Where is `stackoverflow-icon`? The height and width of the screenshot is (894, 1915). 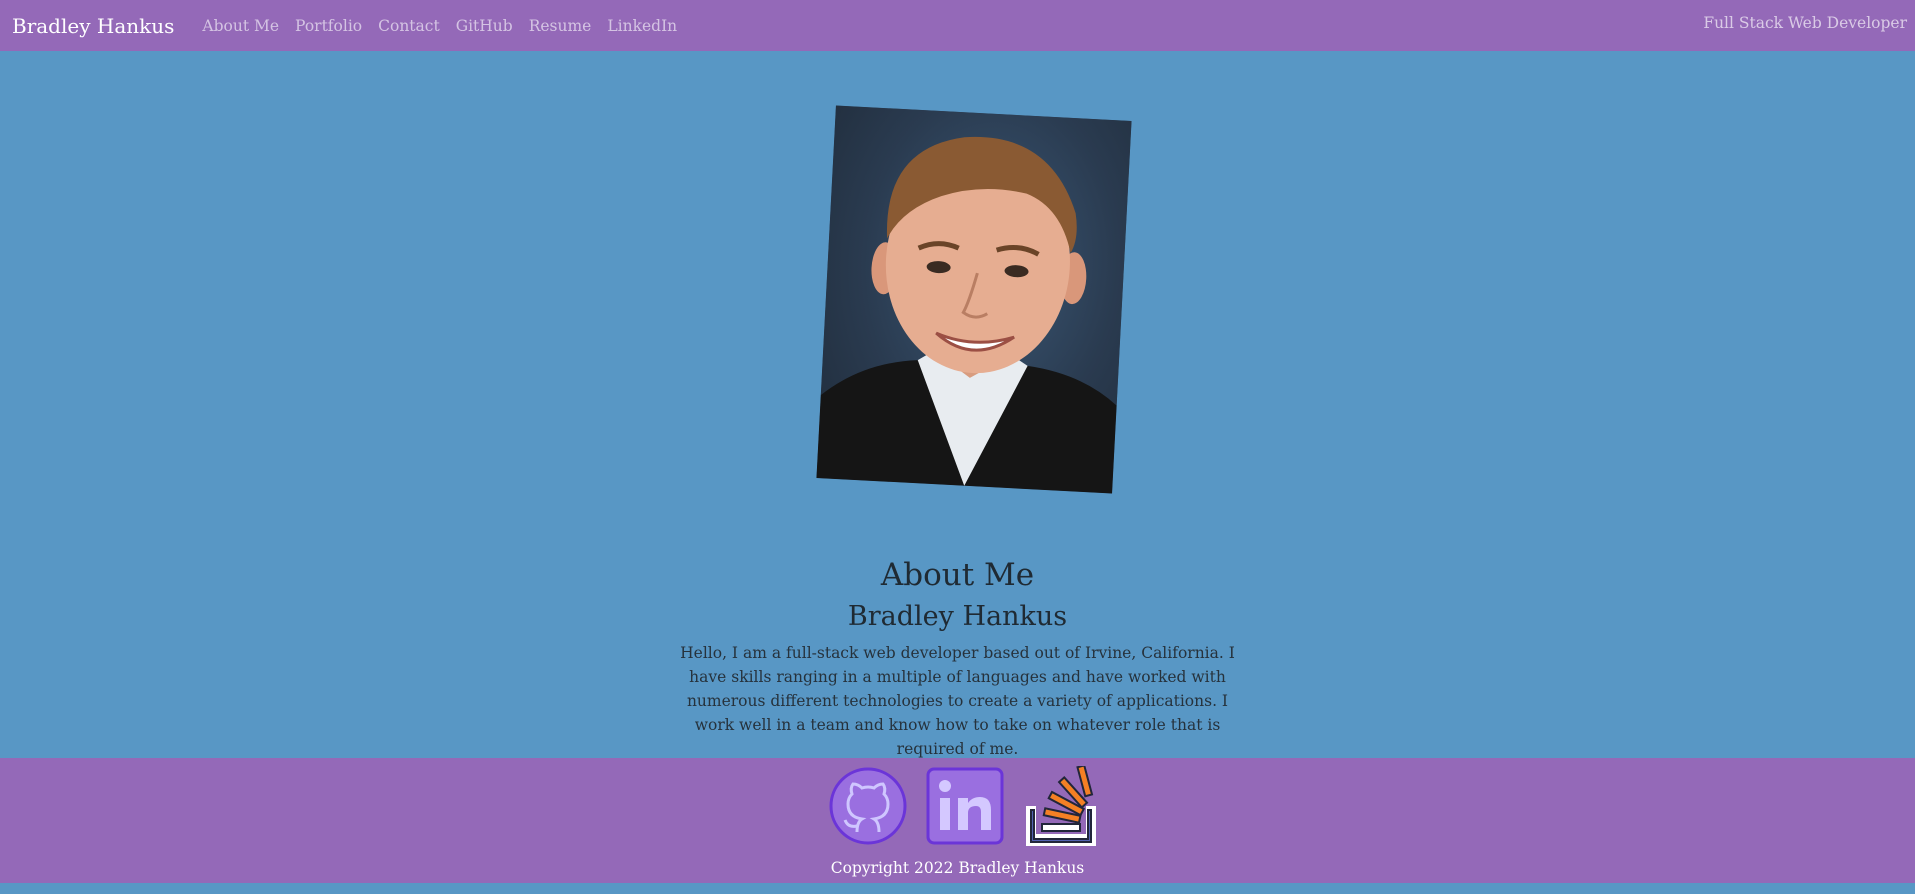 stackoverflow-icon is located at coordinates (1063, 808).